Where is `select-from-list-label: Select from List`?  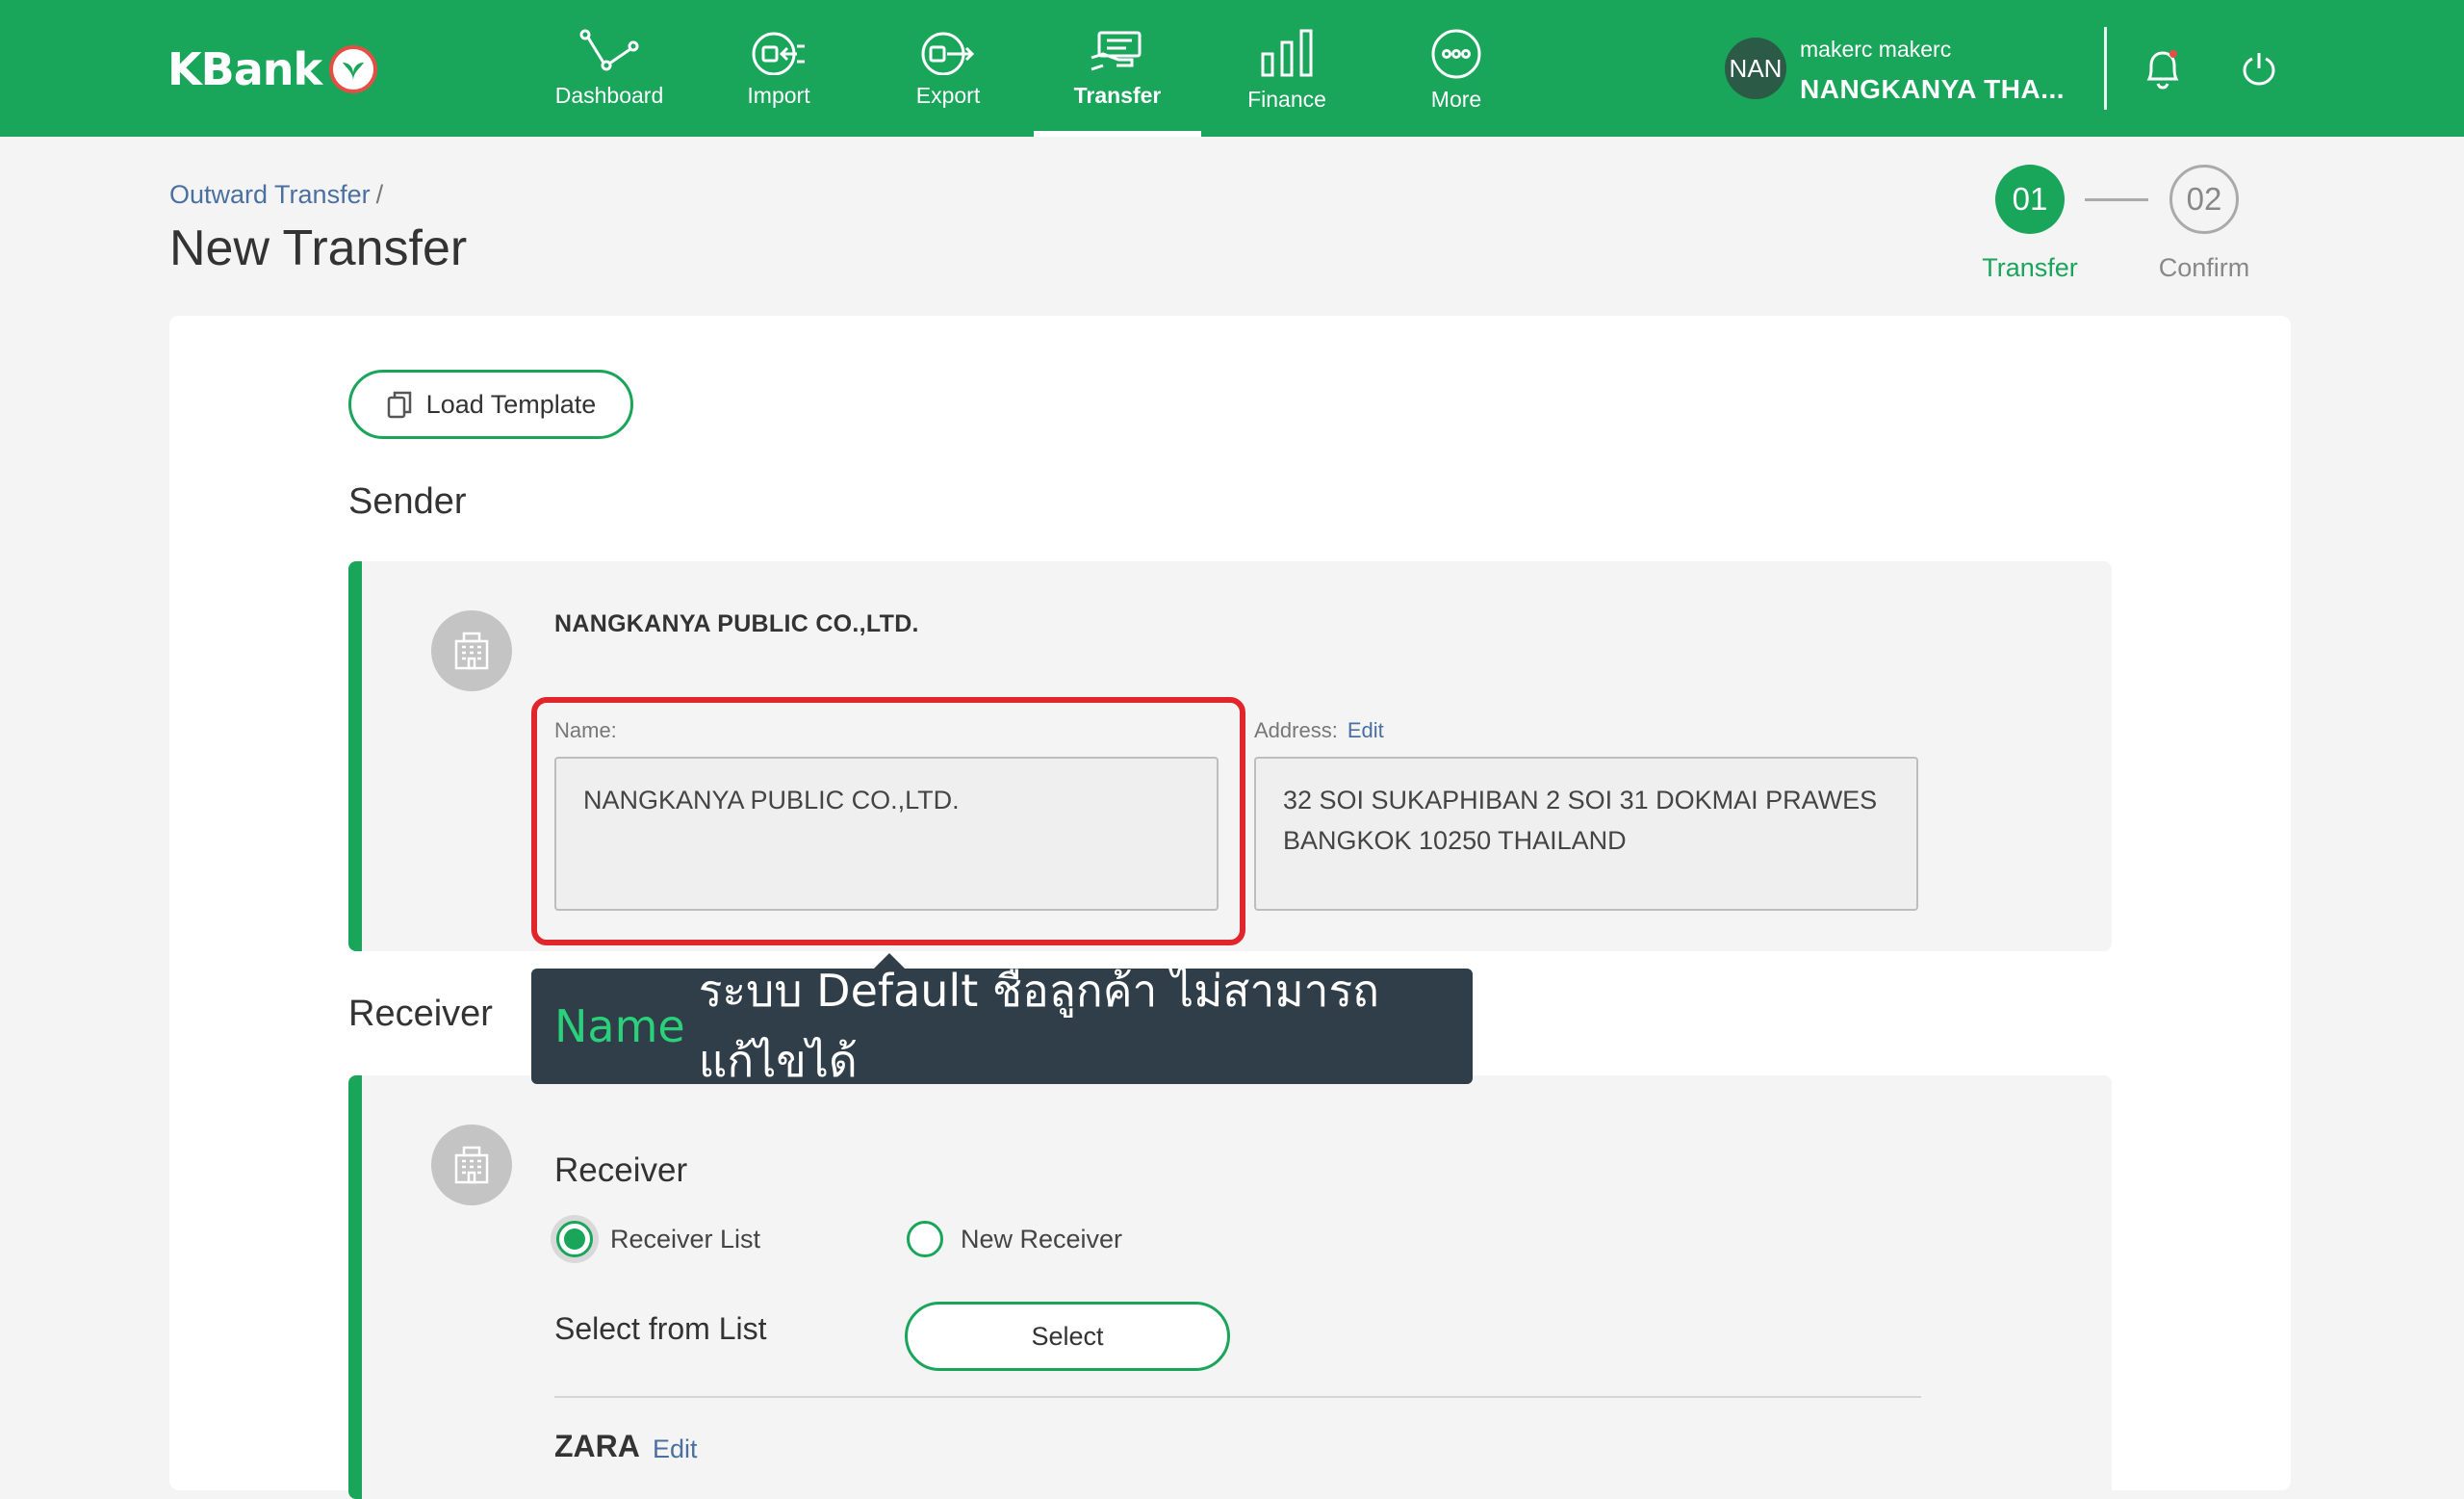 select-from-list-label: Select from List is located at coordinates (660, 1328).